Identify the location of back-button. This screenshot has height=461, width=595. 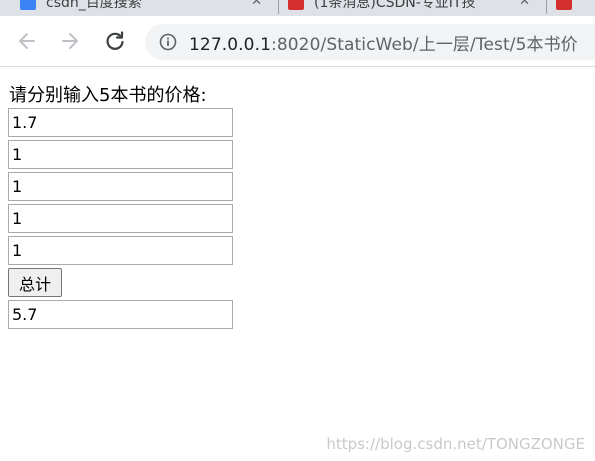
(27, 41).